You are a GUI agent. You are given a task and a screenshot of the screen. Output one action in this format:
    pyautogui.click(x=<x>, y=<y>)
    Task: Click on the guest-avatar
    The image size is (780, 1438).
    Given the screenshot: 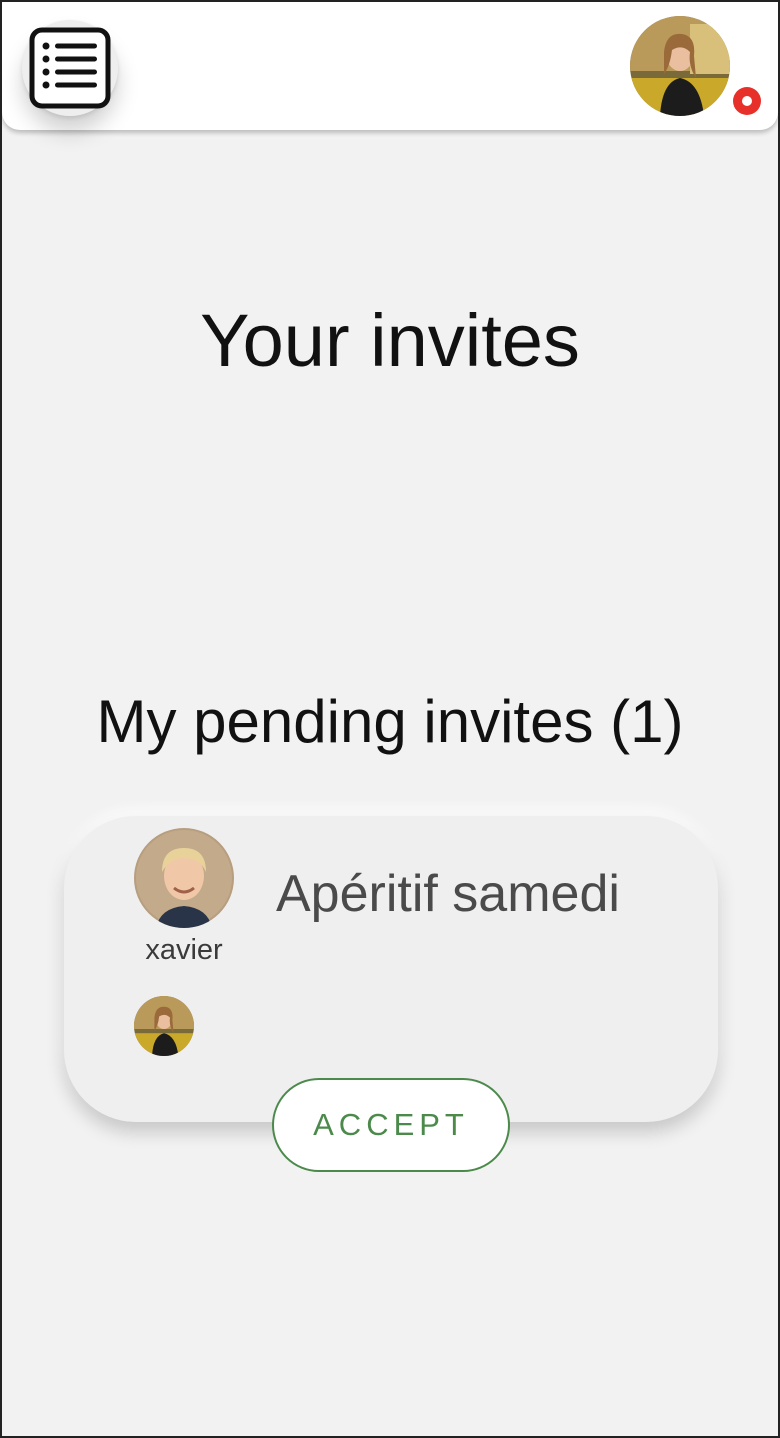 What is the action you would take?
    pyautogui.click(x=164, y=1026)
    